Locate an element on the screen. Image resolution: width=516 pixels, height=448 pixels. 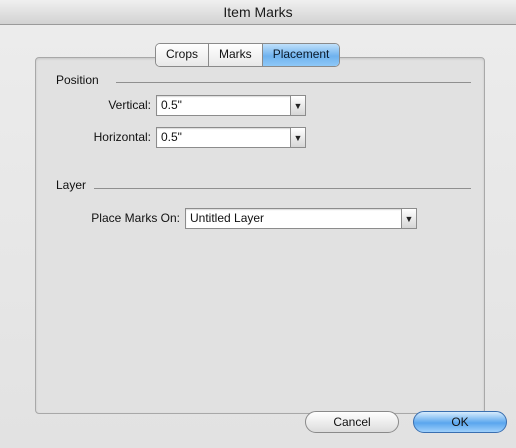
place-marks-on-value: Untitled Layer is located at coordinates (227, 218).